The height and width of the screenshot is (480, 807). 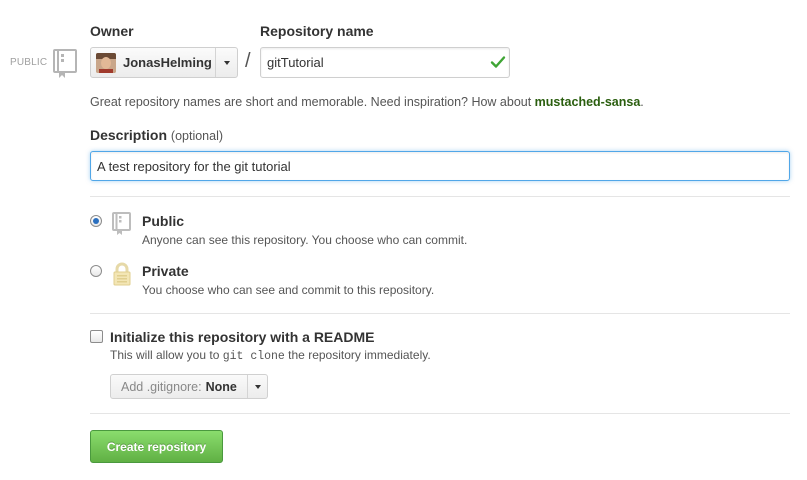 I want to click on readme-desc-end: the repository immediately., so click(x=357, y=355).